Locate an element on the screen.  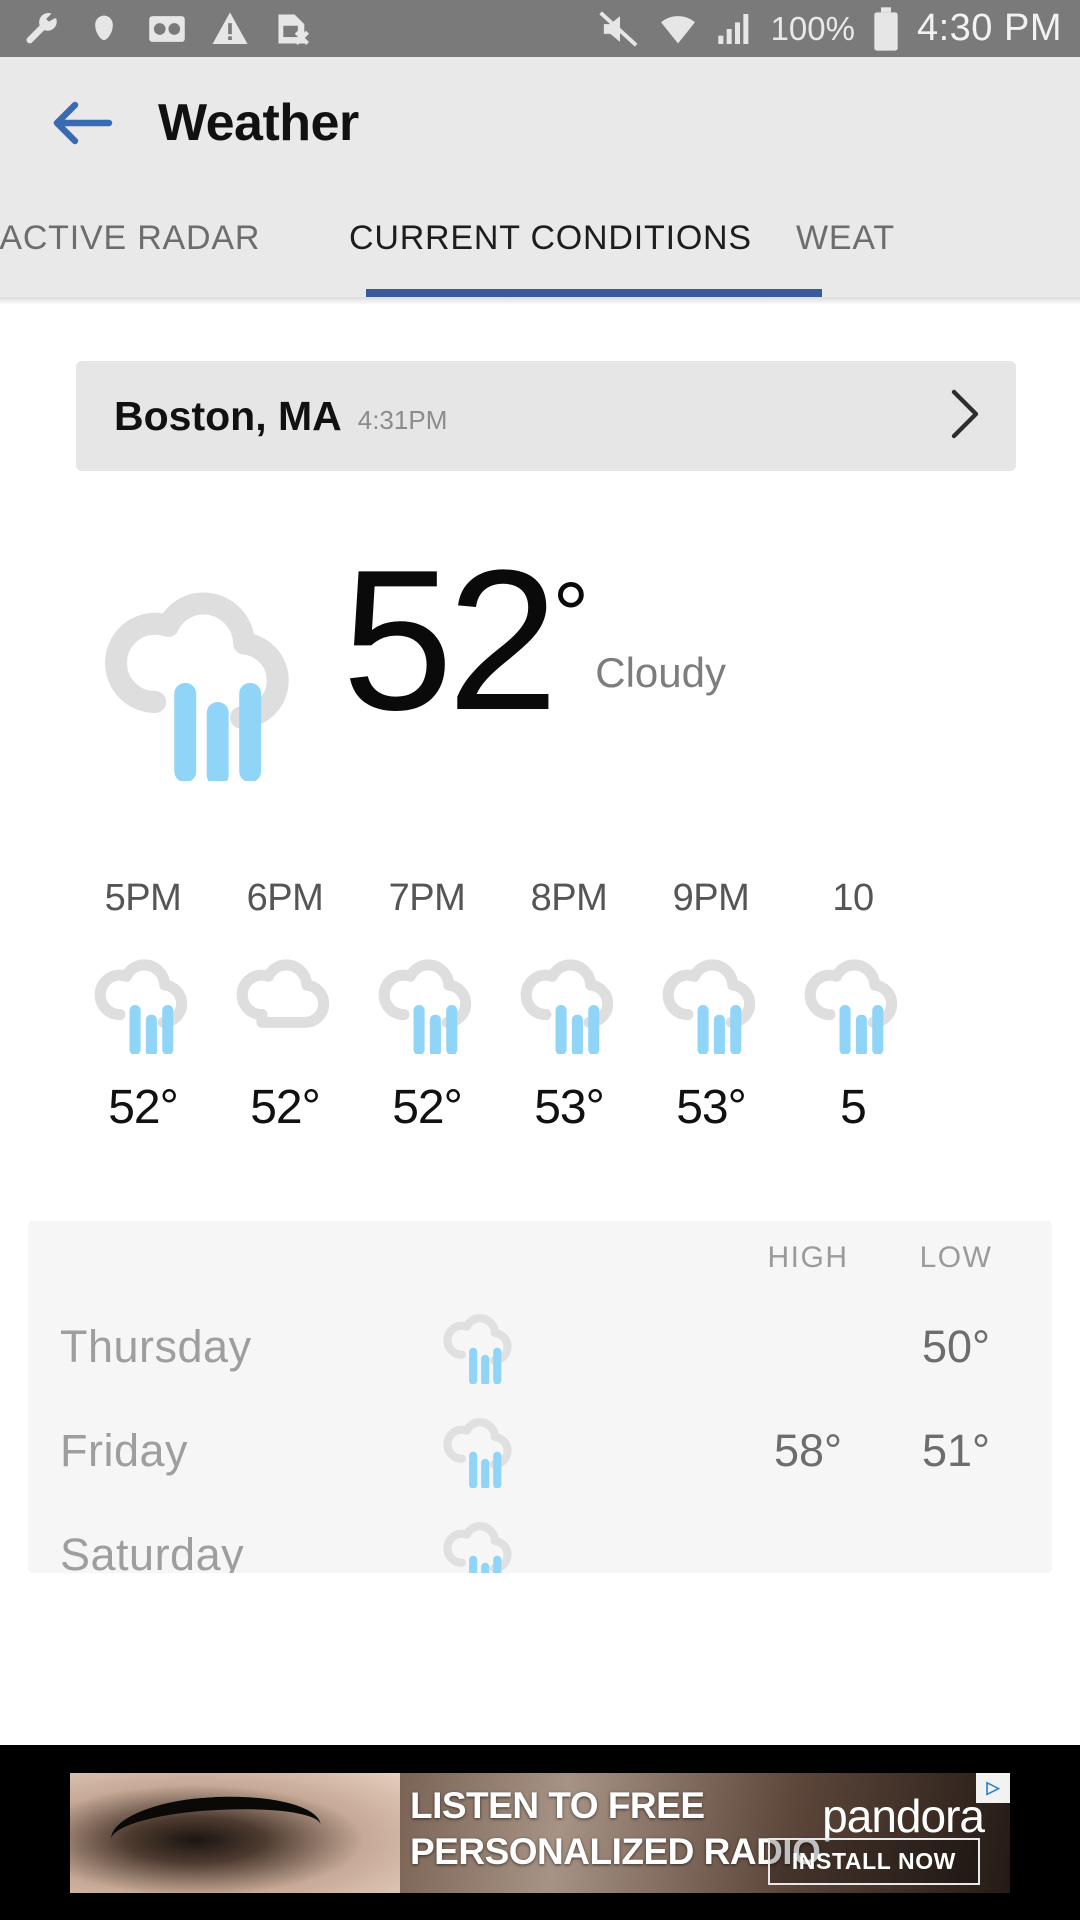
daily-values: 50° is located at coordinates (882, 1347).